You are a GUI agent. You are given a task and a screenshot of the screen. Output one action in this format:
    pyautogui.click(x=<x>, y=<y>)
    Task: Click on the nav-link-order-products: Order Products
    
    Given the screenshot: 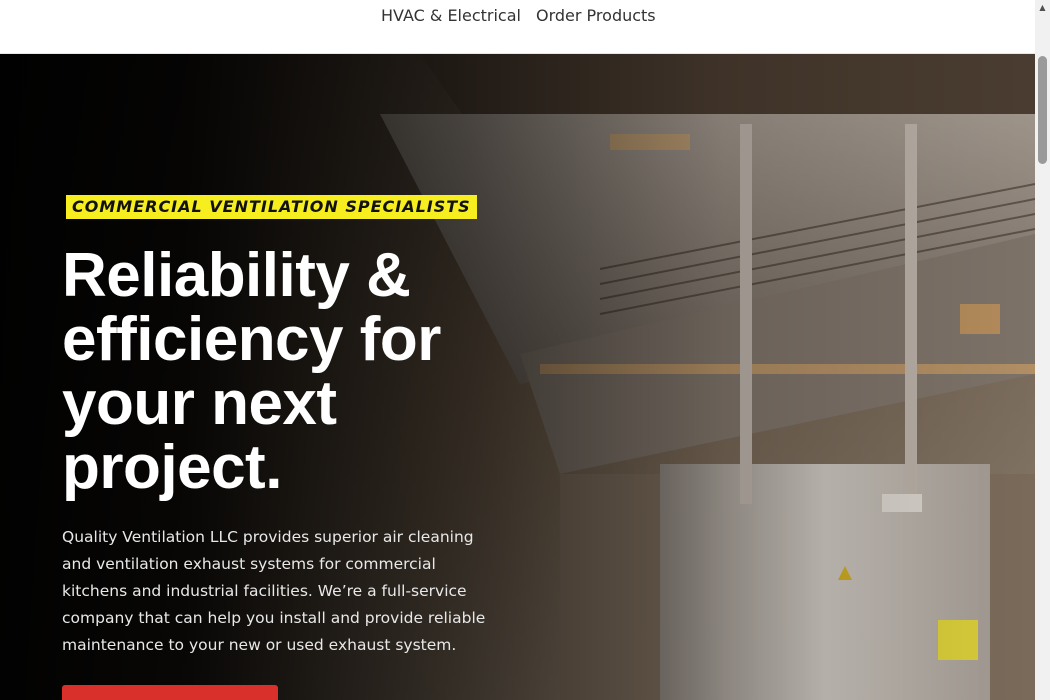 What is the action you would take?
    pyautogui.click(x=596, y=15)
    